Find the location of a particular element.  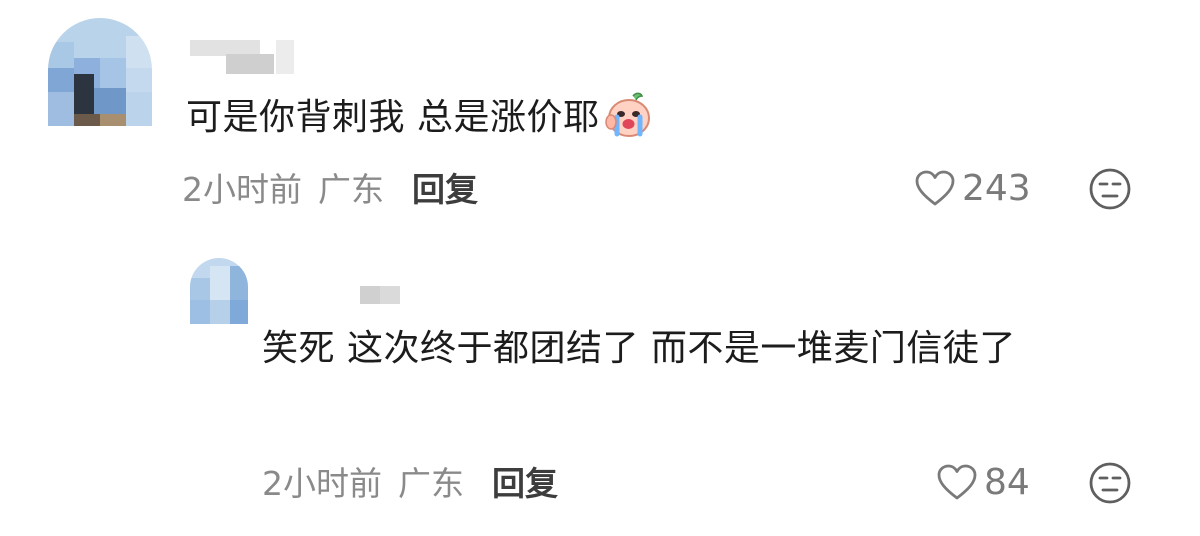

comment-text-content: 可是你背刺我 总是涨价耶 is located at coordinates (393, 117).